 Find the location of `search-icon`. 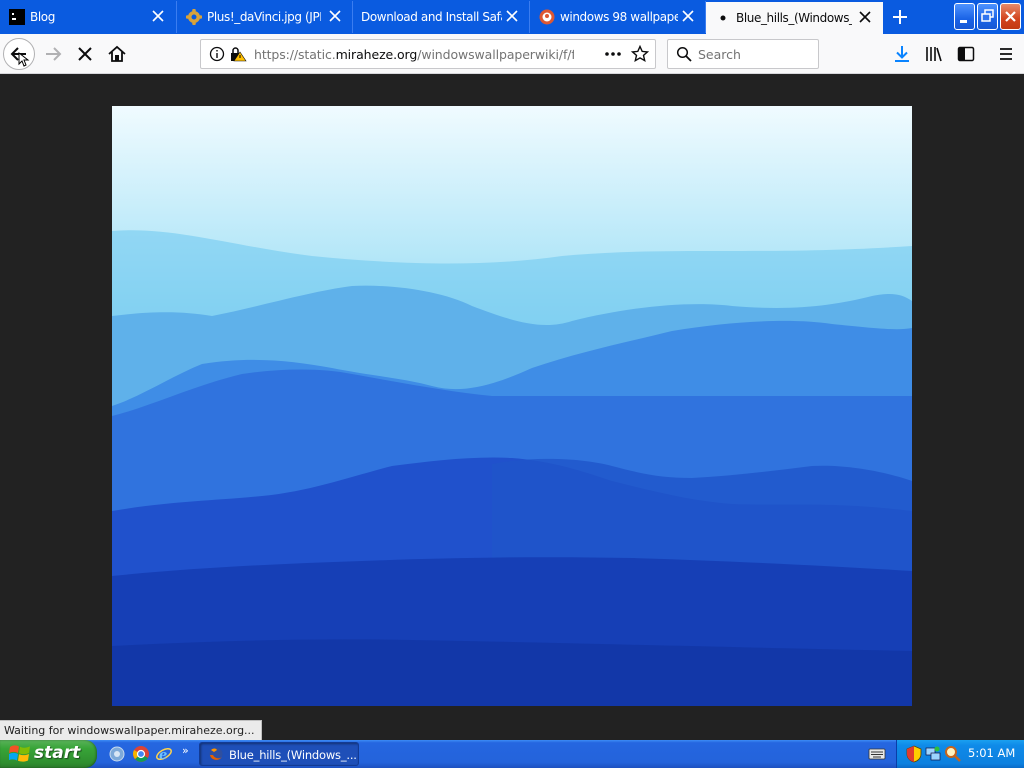

search-icon is located at coordinates (684, 54).